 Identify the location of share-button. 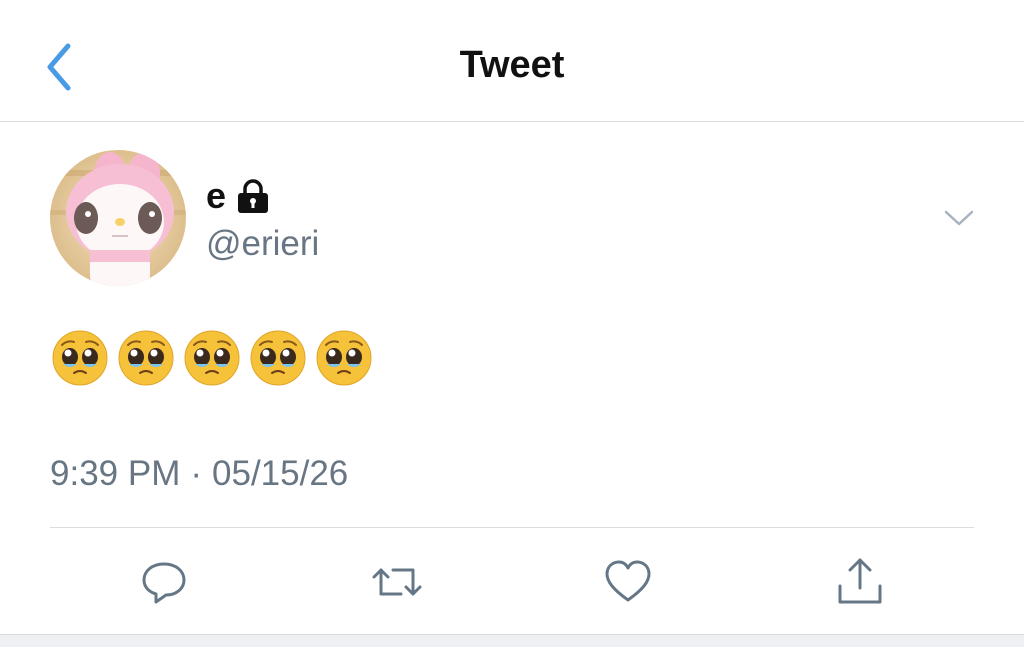
(860, 582).